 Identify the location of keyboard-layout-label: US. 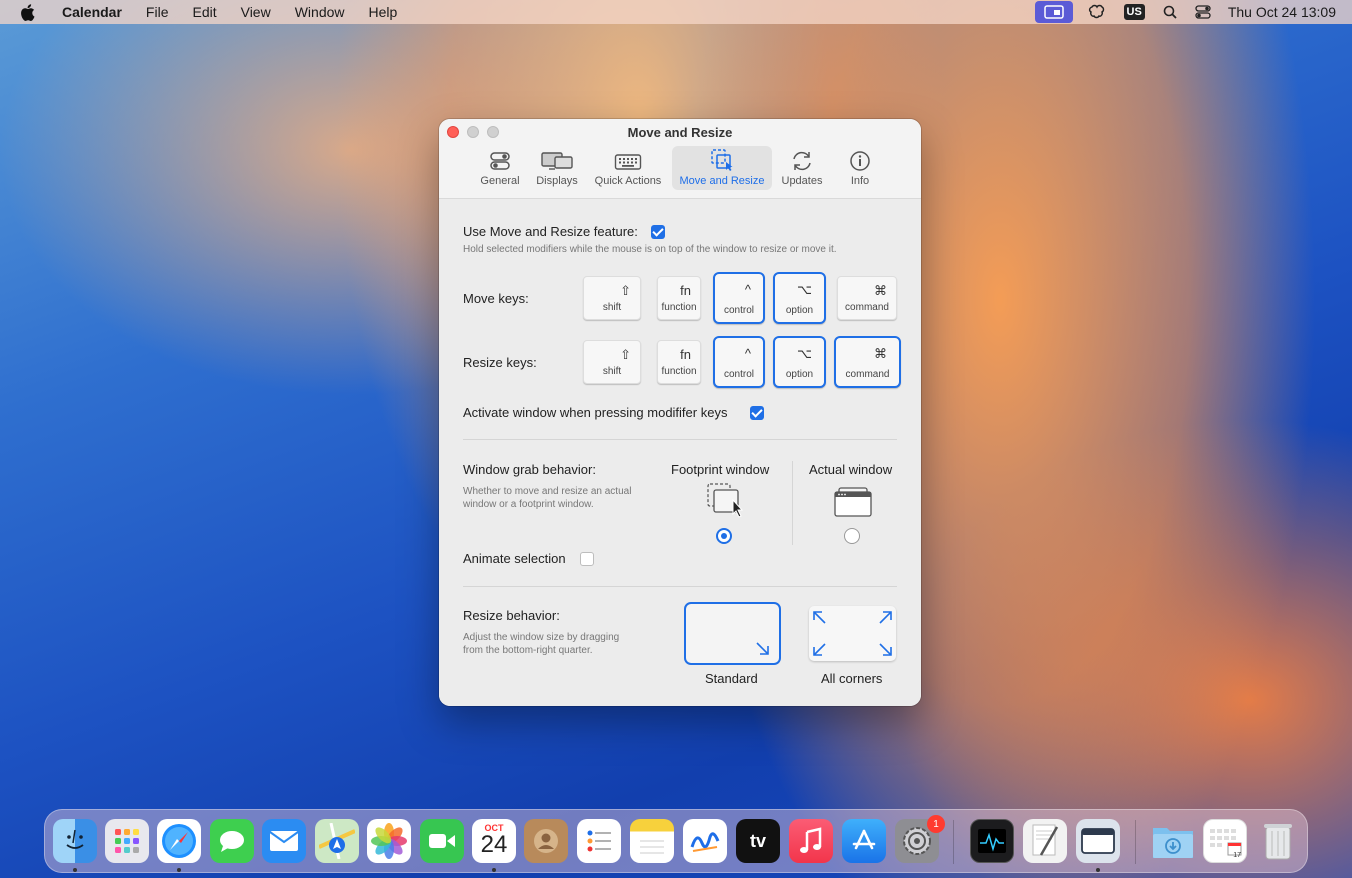
(1134, 12).